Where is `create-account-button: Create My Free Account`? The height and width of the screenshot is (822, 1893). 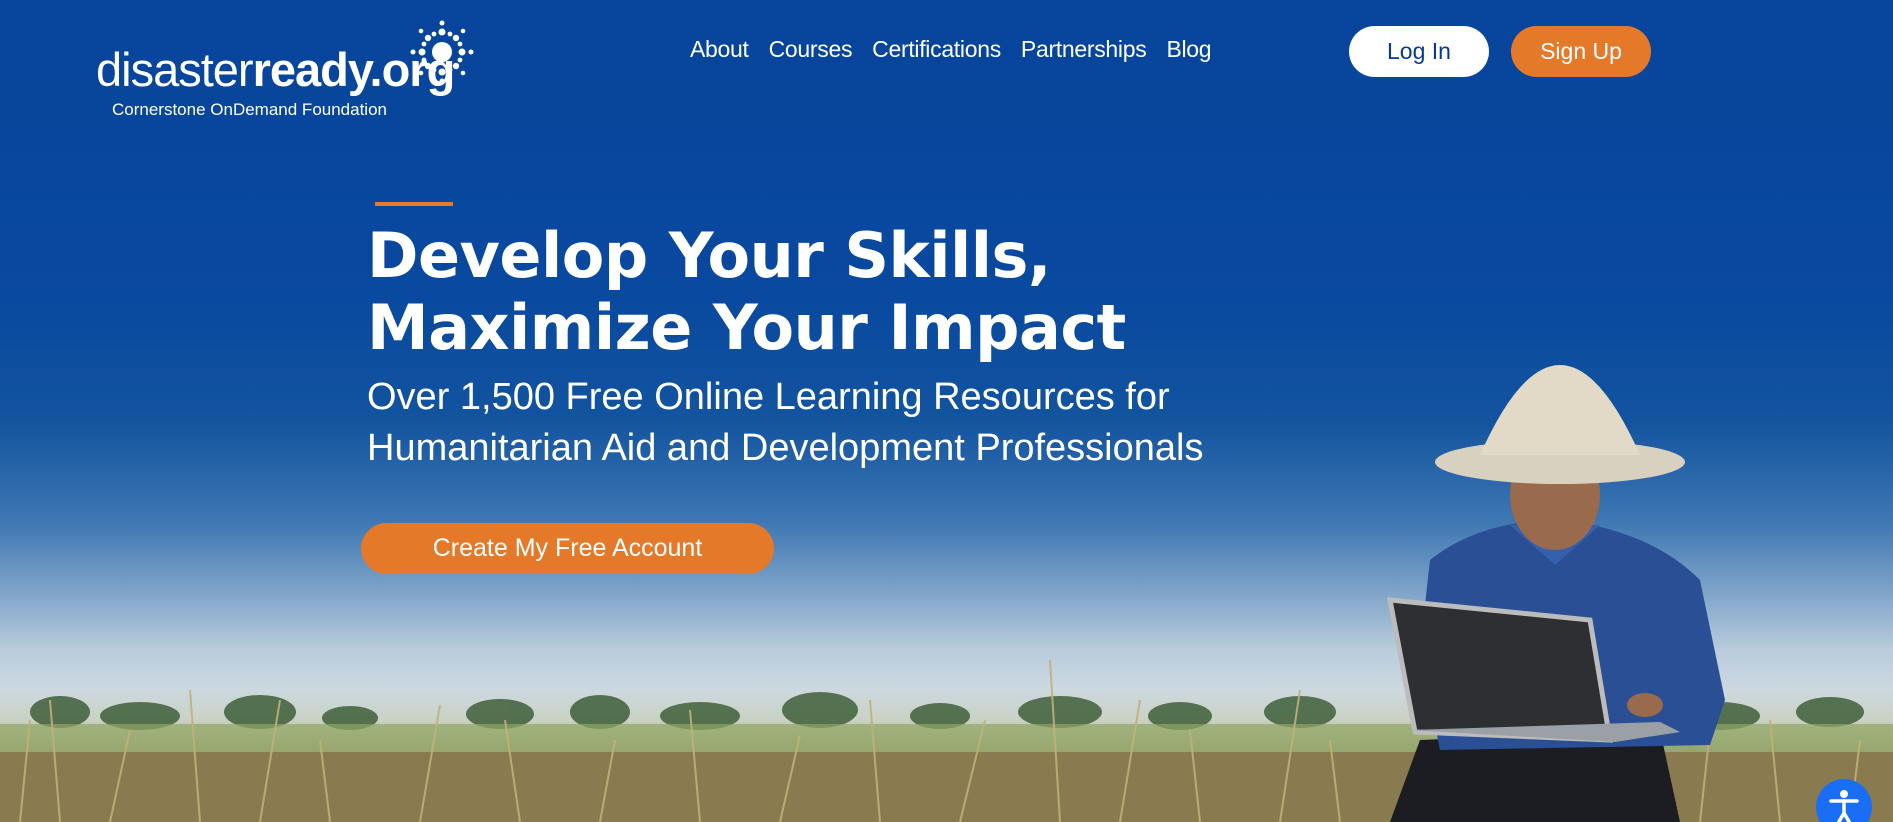 create-account-button: Create My Free Account is located at coordinates (567, 548).